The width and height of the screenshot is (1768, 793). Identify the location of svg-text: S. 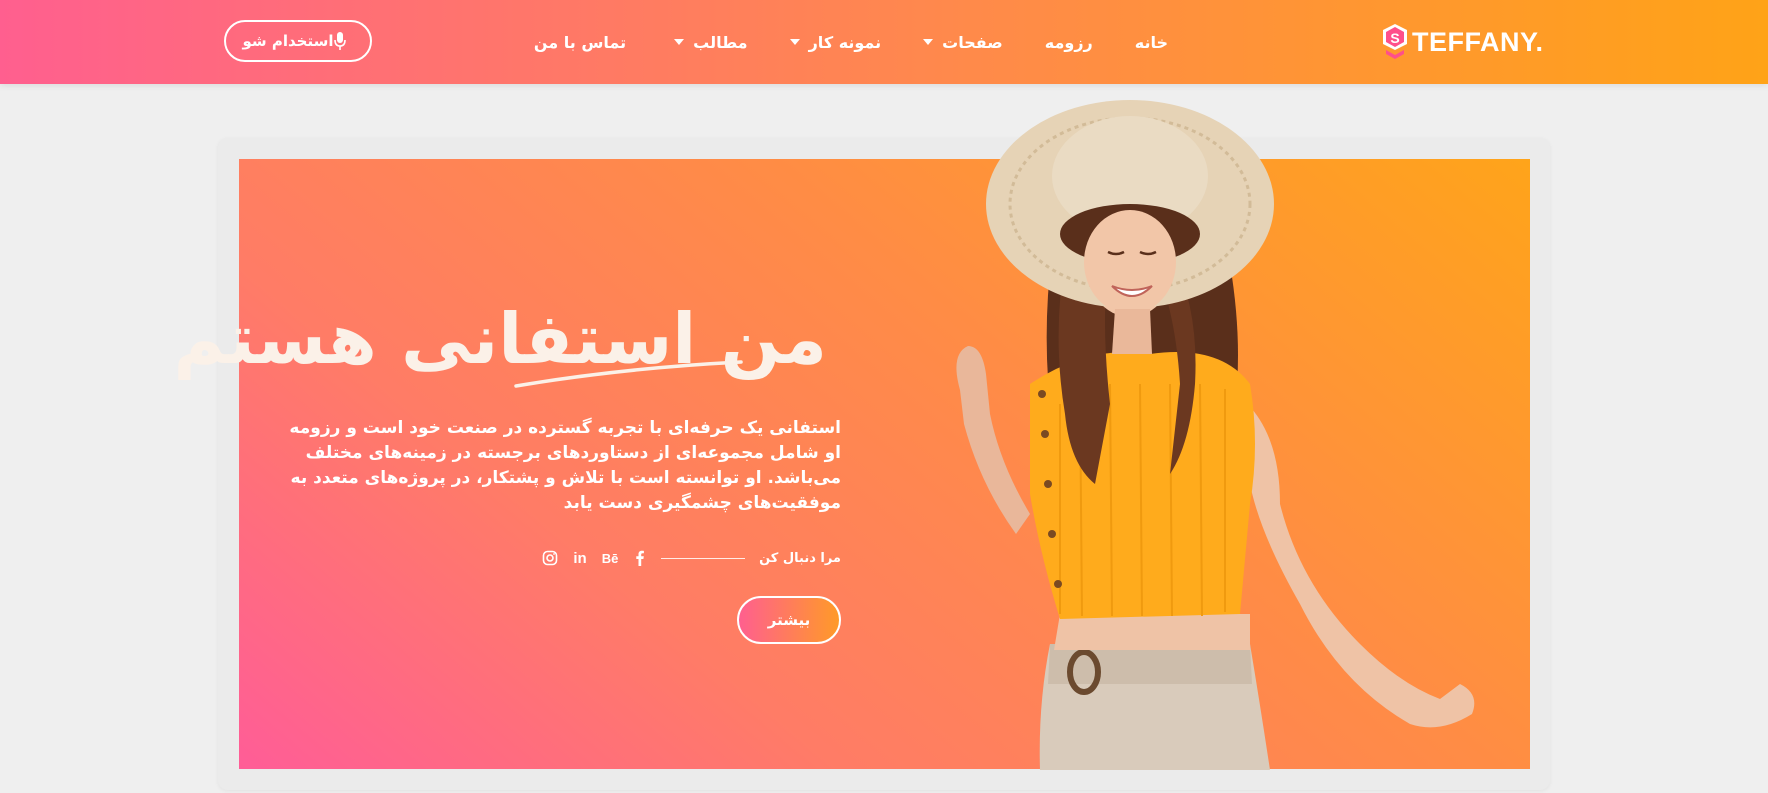
(1394, 38).